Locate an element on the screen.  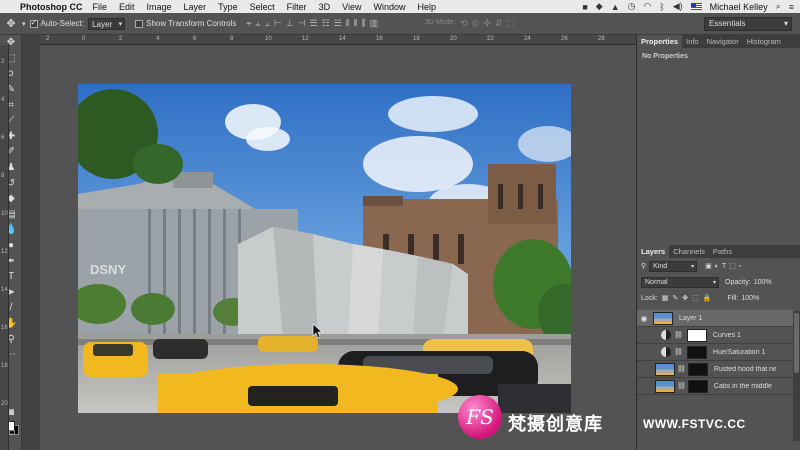
canvas-gutter-left is located at coordinates (31, 242).